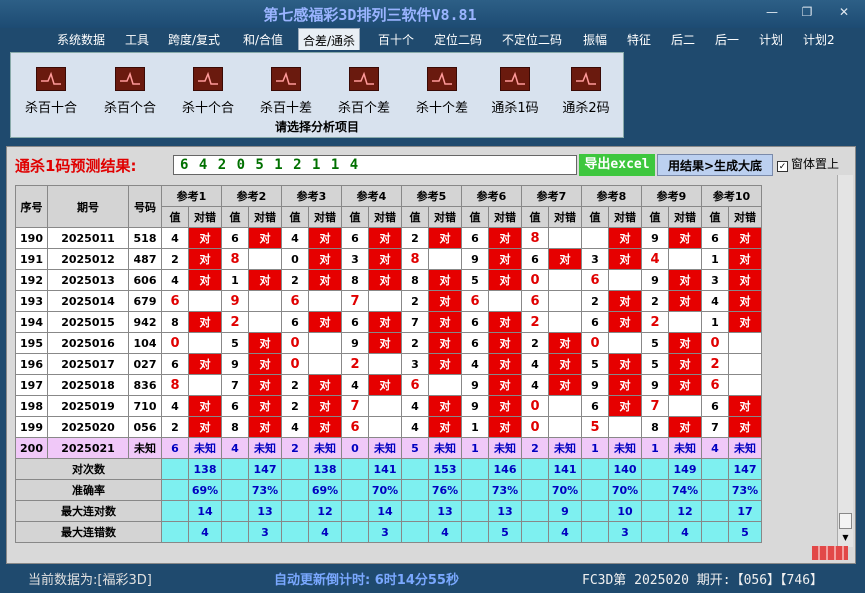  I want to click on col-header-ref: 参考7, so click(551, 196).